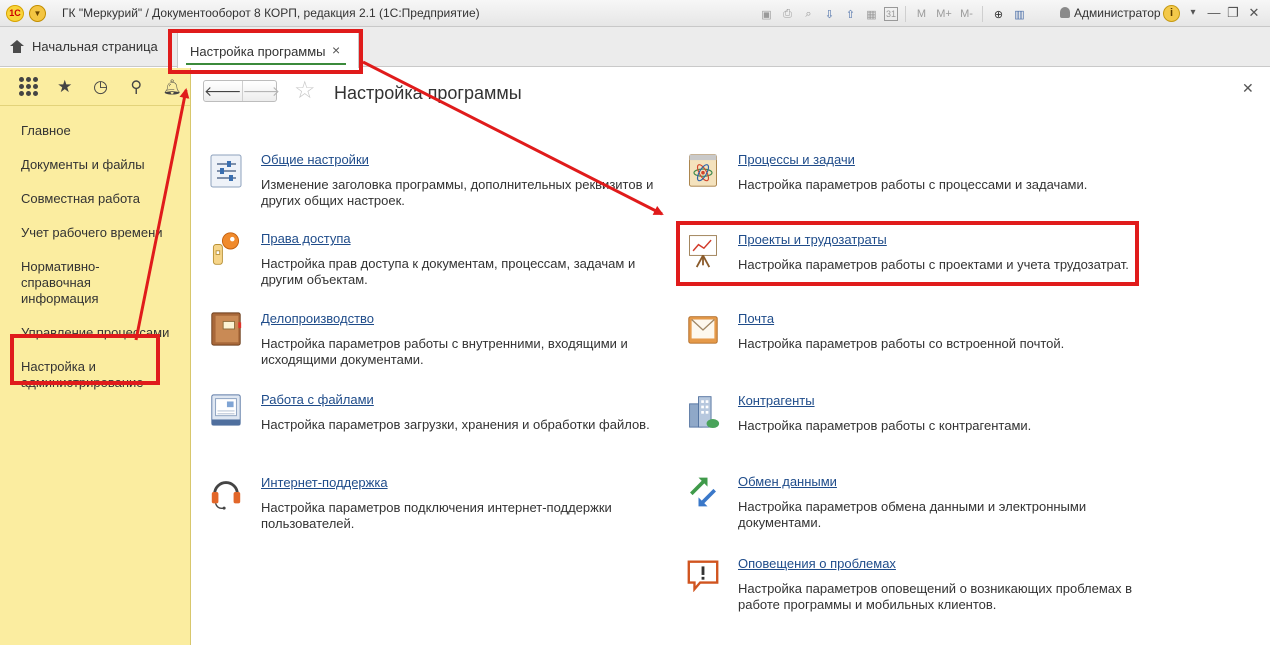  What do you see at coordinates (817, 563) in the screenshot?
I see `problem-alerts-link: Оповещения о проблемах` at bounding box center [817, 563].